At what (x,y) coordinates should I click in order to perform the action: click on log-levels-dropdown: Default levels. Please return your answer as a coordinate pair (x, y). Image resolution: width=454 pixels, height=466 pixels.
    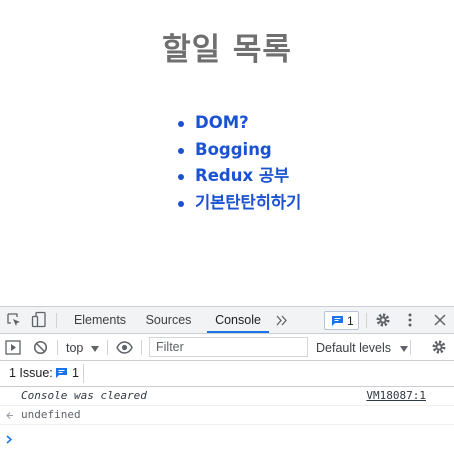
    Looking at the image, I should click on (362, 348).